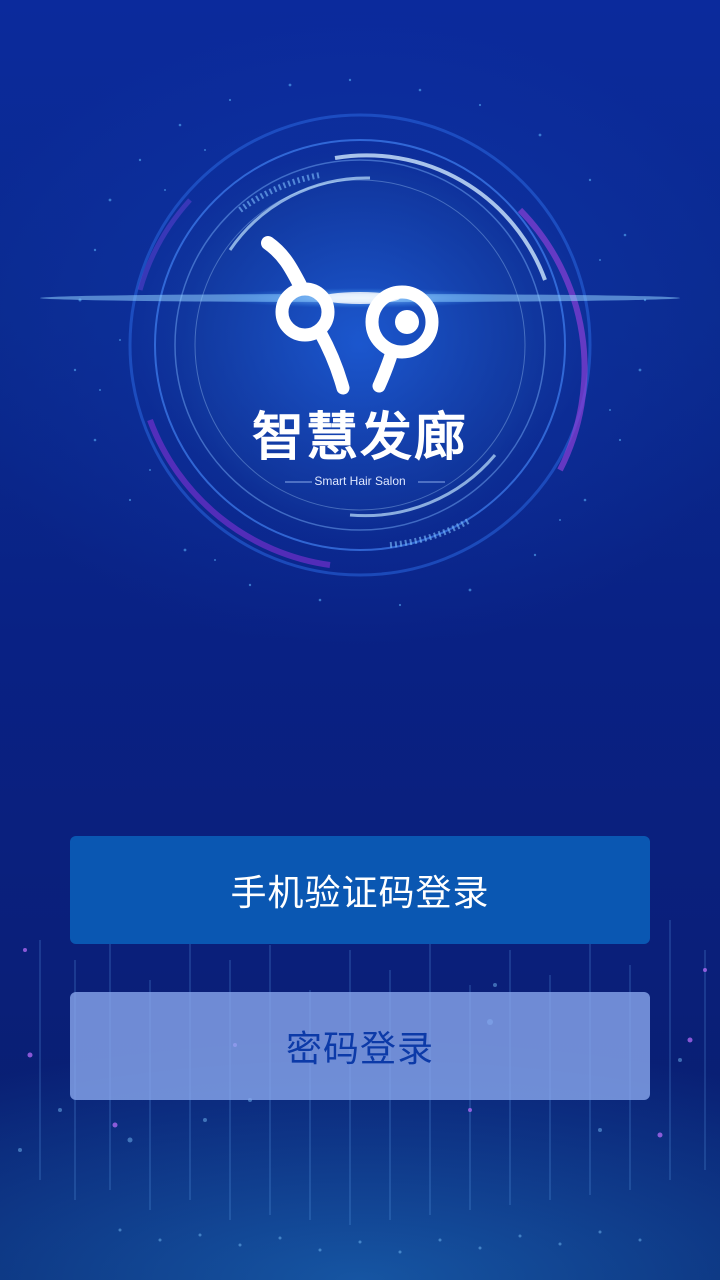 This screenshot has height=1280, width=720. What do you see at coordinates (359, 438) in the screenshot?
I see `app-title: 智慧发廊` at bounding box center [359, 438].